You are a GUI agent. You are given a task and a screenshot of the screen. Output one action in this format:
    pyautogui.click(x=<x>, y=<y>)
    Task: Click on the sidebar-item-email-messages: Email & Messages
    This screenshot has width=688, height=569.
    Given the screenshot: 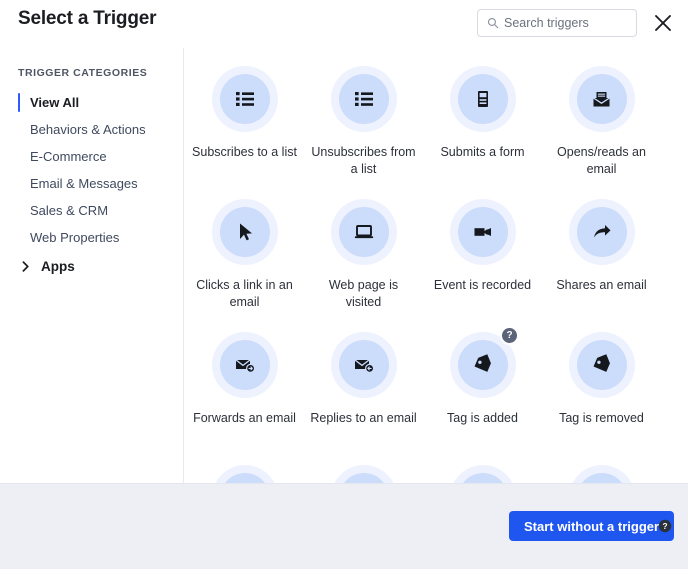 What is the action you would take?
    pyautogui.click(x=92, y=183)
    